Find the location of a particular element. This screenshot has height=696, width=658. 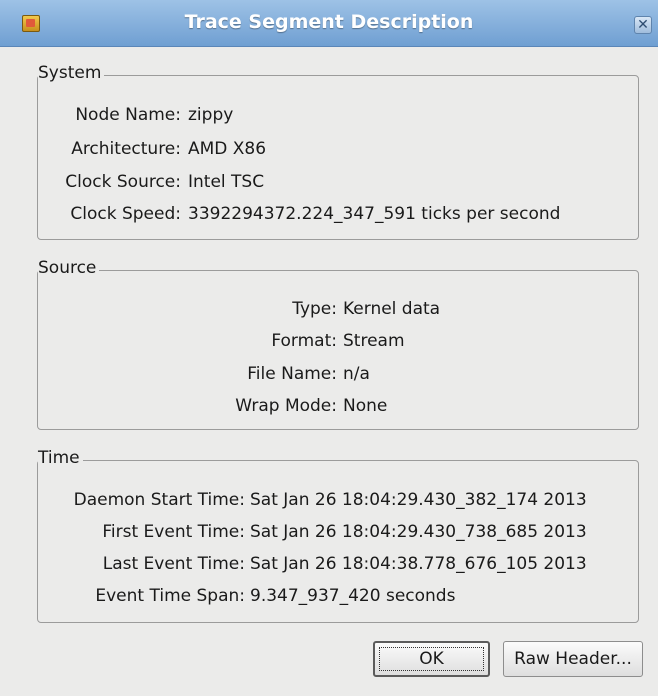

clock-source-value: Intel TSC is located at coordinates (226, 182).